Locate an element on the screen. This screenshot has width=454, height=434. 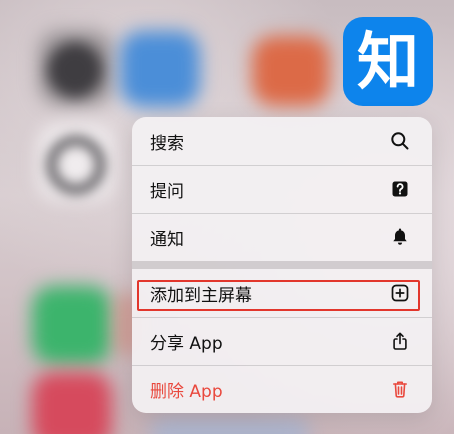
menu-item-label: 添加到主屏幕 is located at coordinates (201, 295).